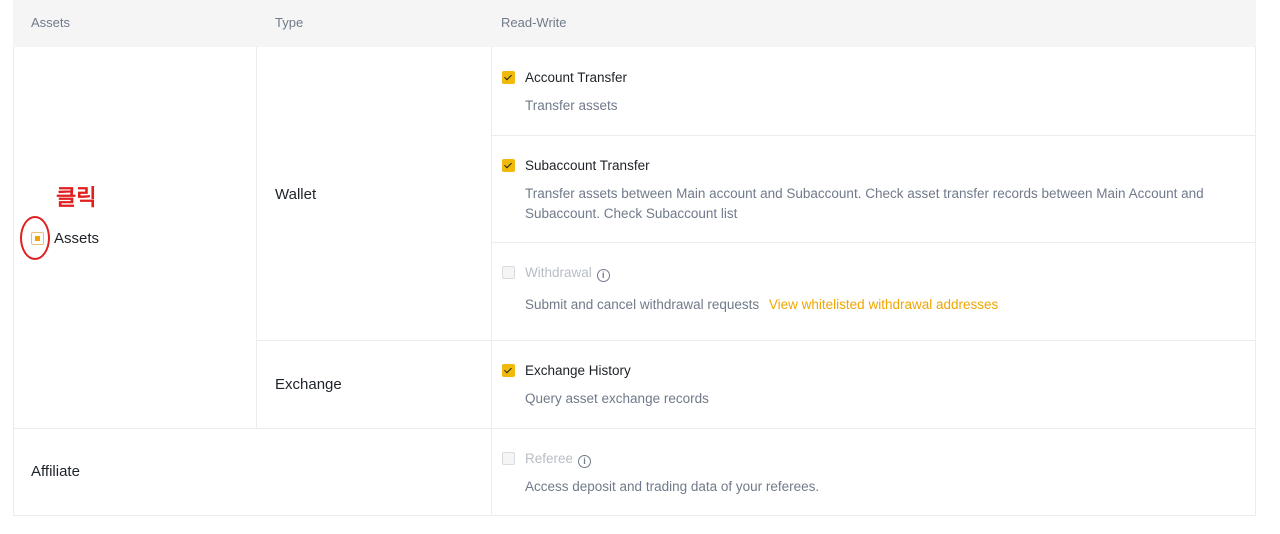  Describe the element at coordinates (634, 23) in the screenshot. I see `table-header` at that location.